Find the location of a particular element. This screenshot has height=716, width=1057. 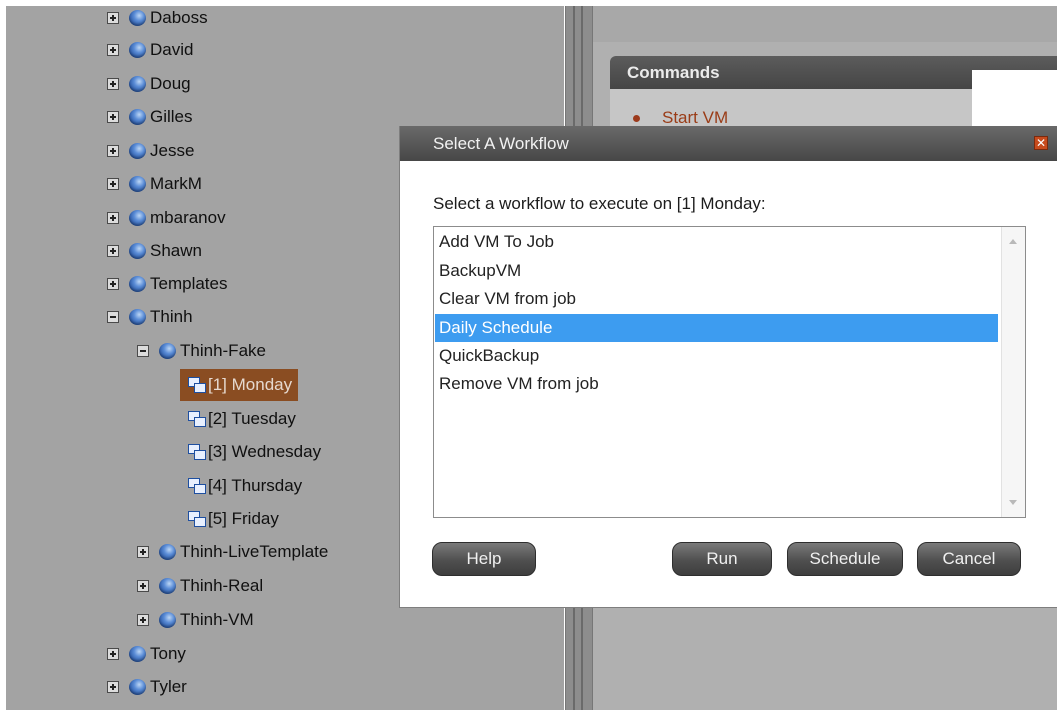

workflow-list-item: Add VM To Job is located at coordinates (716, 242).